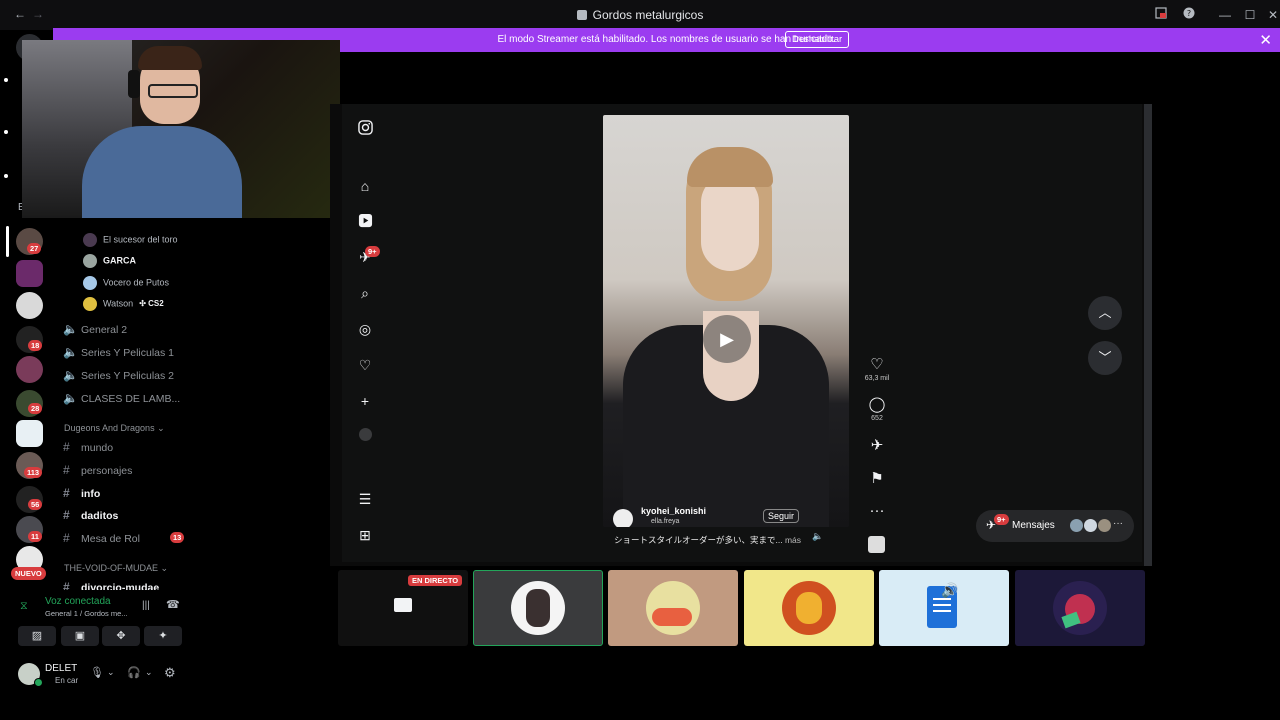 This screenshot has width=1280, height=720. I want to click on voice-user: GARCA, so click(109, 261).